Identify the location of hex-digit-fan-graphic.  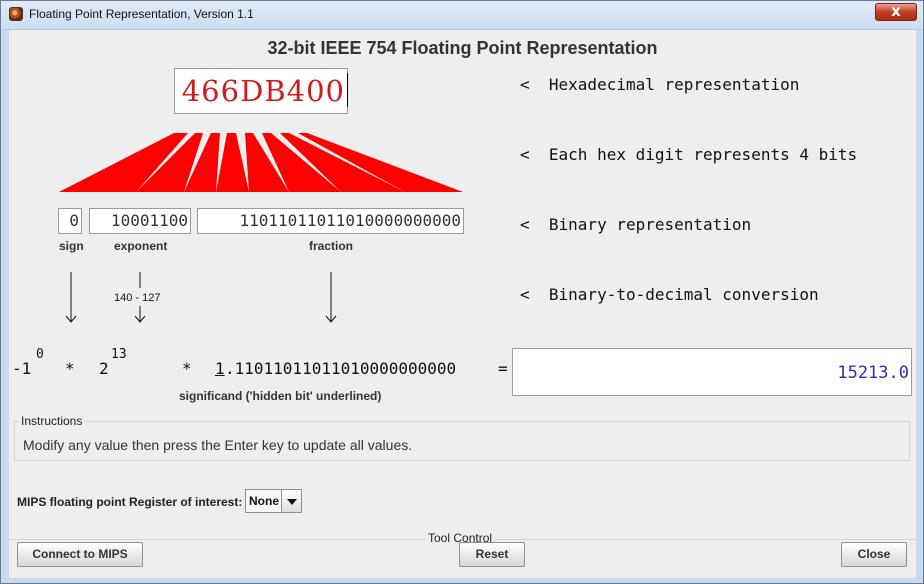
(261, 162).